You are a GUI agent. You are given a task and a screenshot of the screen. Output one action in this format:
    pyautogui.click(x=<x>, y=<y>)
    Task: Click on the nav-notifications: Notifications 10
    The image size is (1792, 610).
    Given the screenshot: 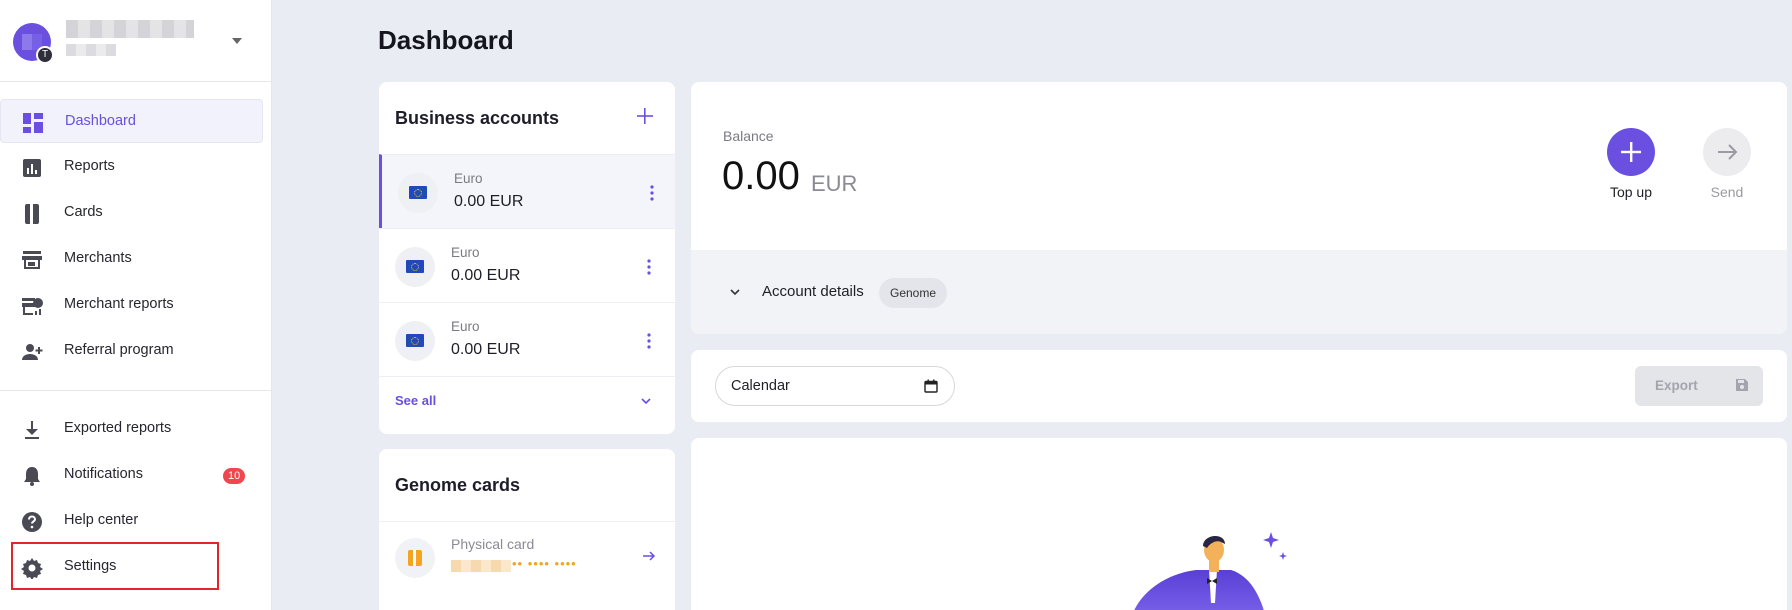 What is the action you would take?
    pyautogui.click(x=131, y=475)
    